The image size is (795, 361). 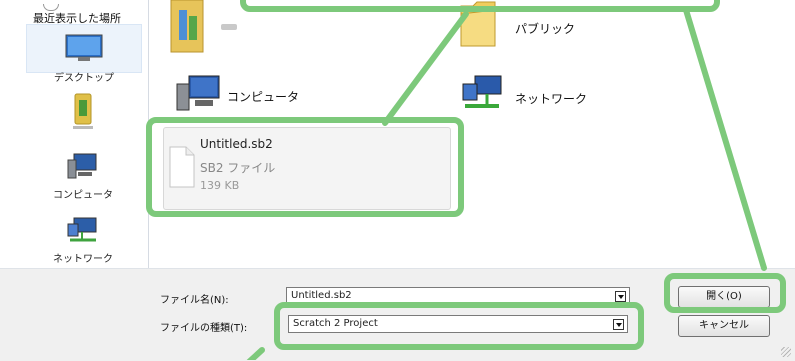 I want to click on nav-item-library, so click(x=83, y=110).